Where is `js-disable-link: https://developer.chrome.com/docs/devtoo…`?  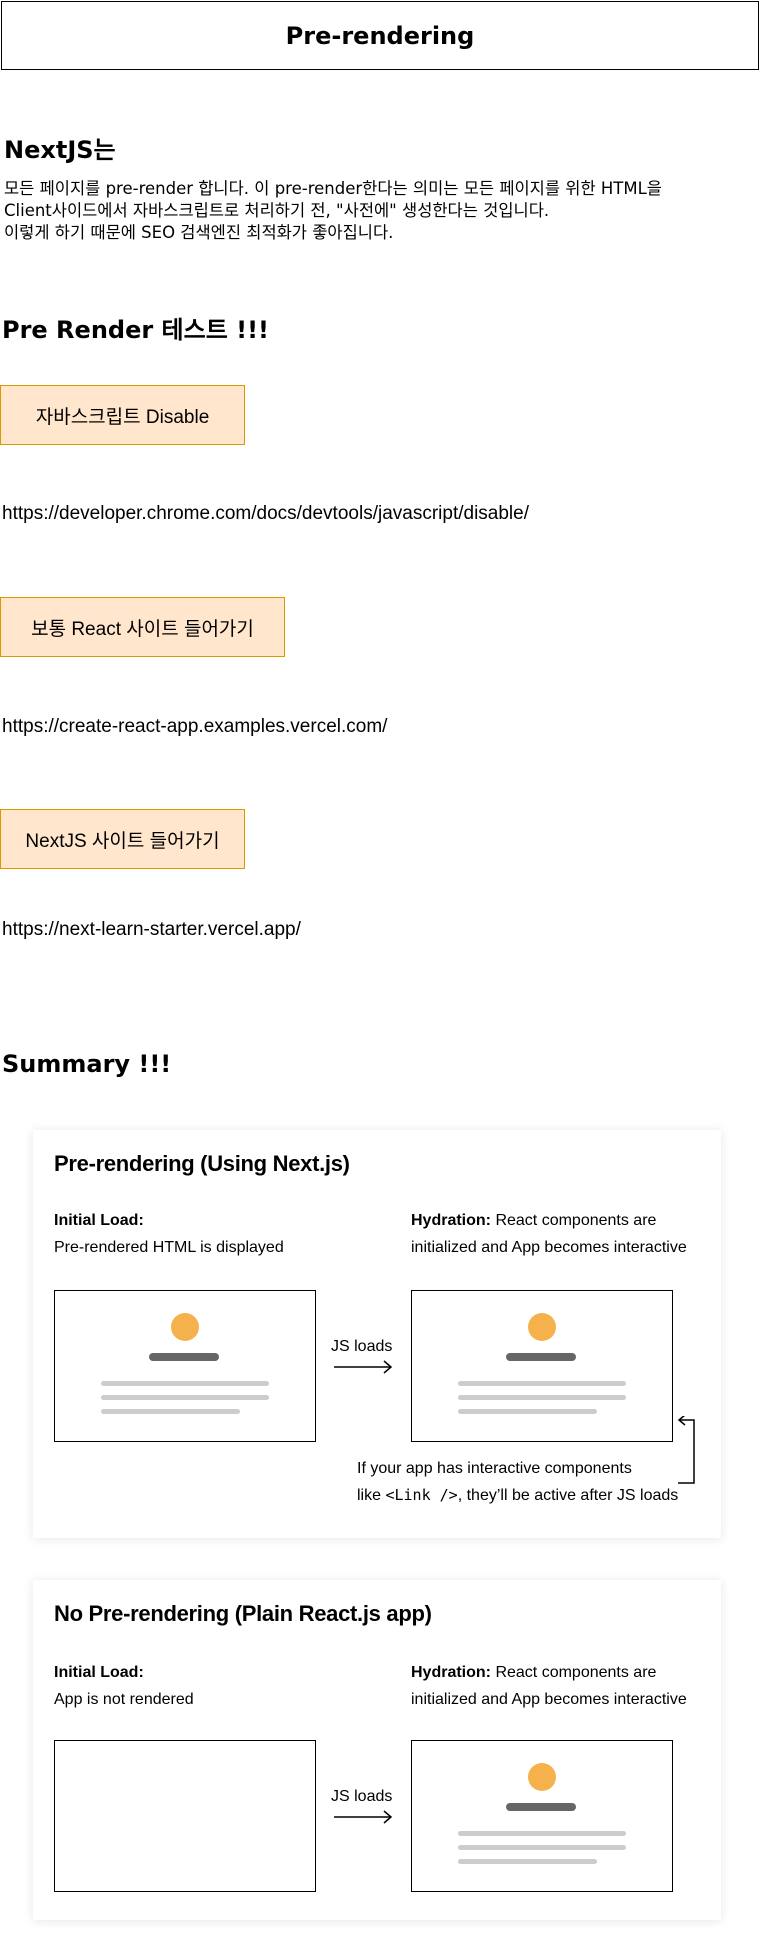
js-disable-link: https://developer.chrome.com/docs/devtoo… is located at coordinates (265, 514).